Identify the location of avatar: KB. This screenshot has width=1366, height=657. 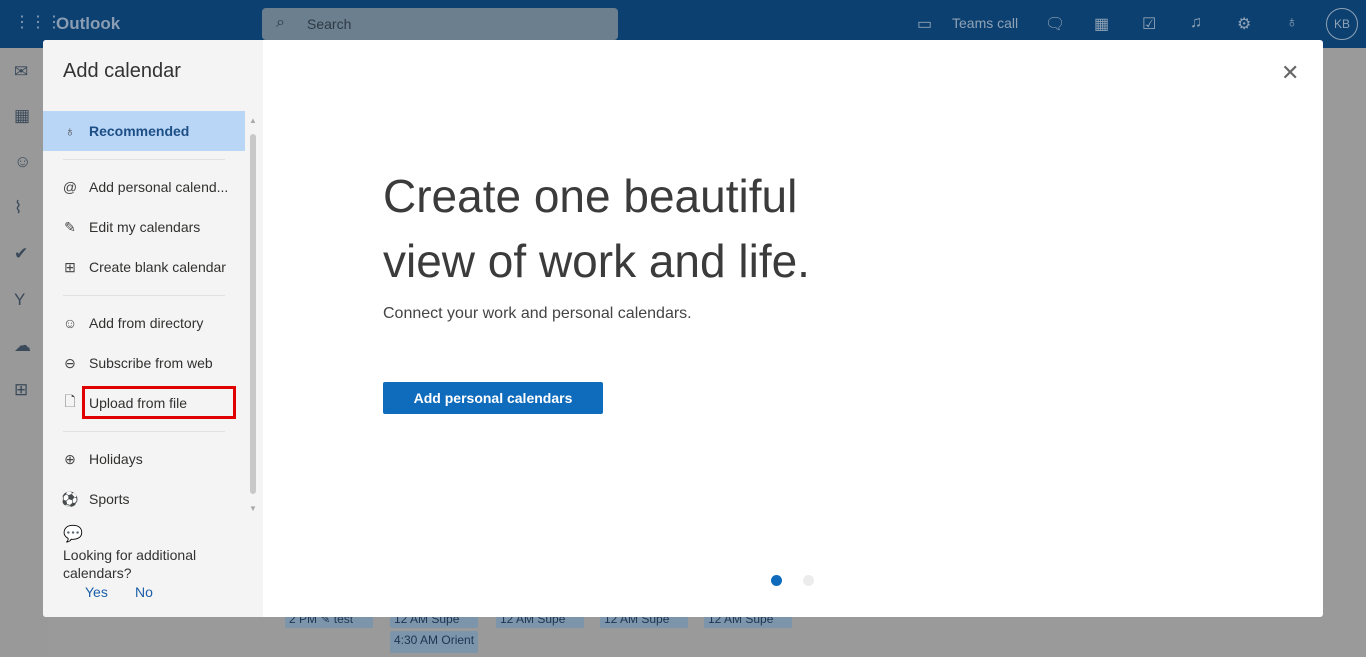
(1342, 24).